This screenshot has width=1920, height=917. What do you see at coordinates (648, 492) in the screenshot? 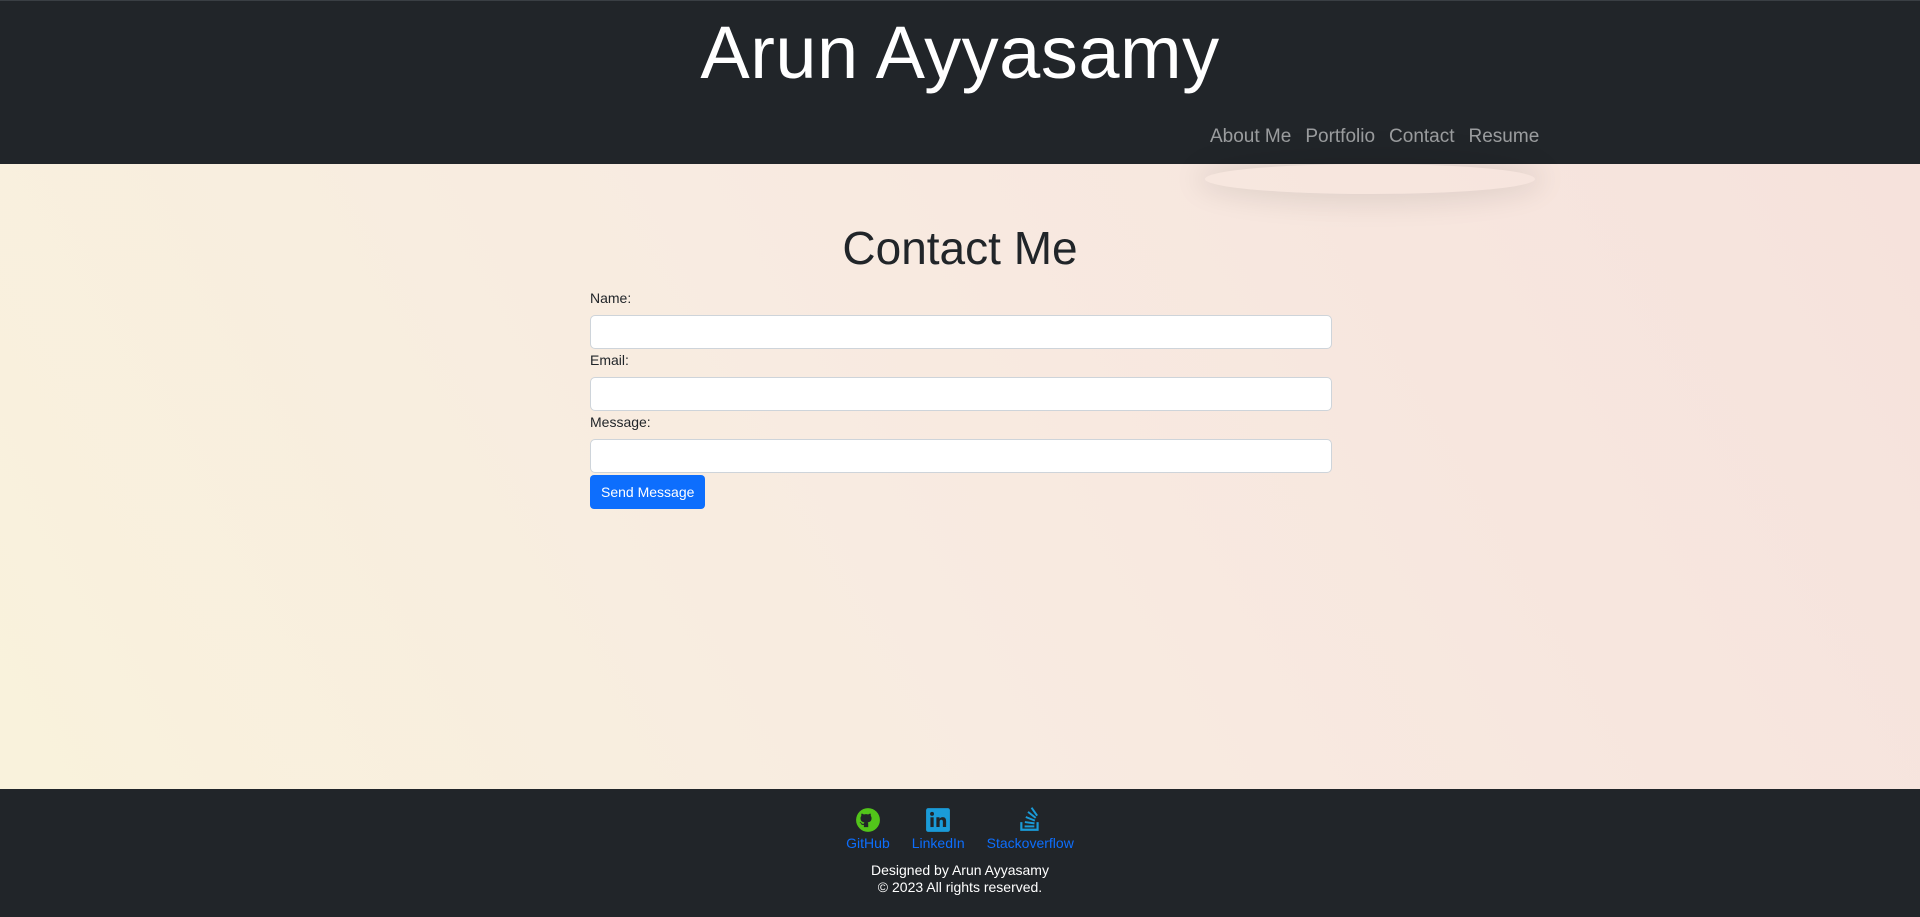
I see `send-message-button: Send Message` at bounding box center [648, 492].